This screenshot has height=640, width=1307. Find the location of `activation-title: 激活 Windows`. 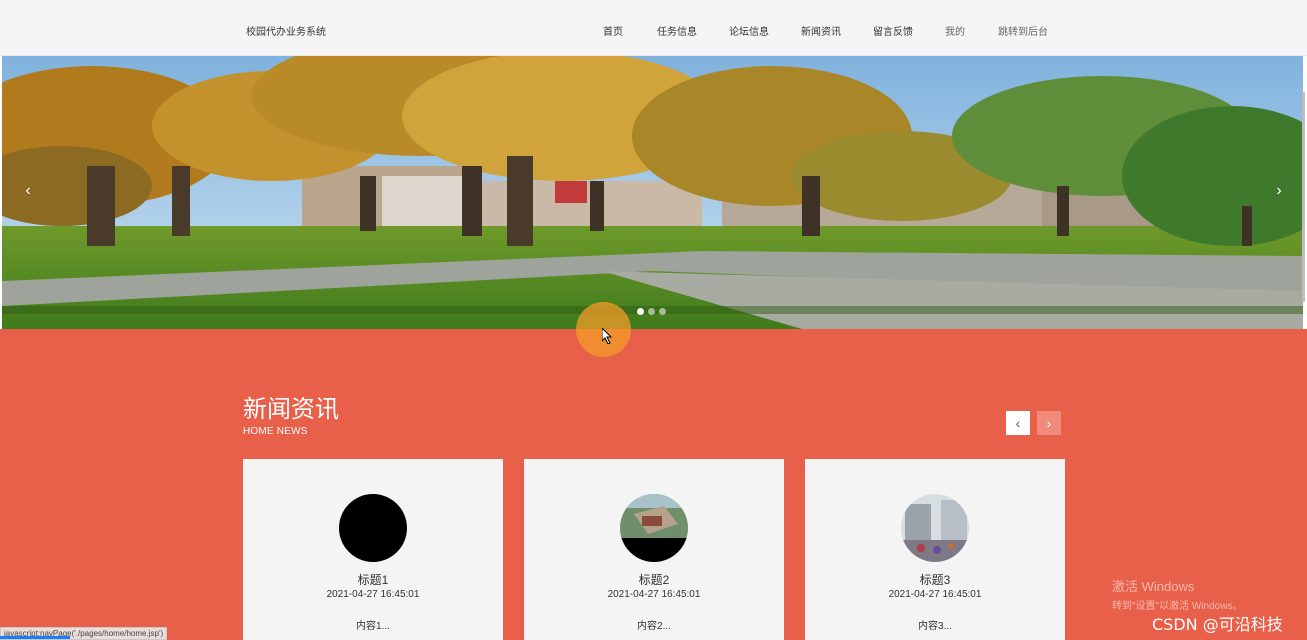

activation-title: 激活 Windows is located at coordinates (1153, 586).